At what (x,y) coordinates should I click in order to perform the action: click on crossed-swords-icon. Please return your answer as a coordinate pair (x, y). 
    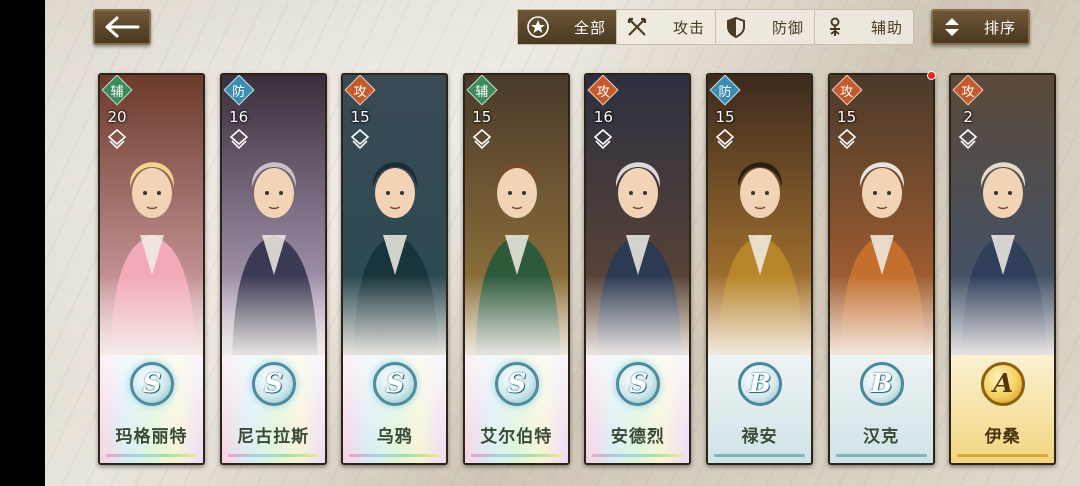
    Looking at the image, I should click on (637, 27).